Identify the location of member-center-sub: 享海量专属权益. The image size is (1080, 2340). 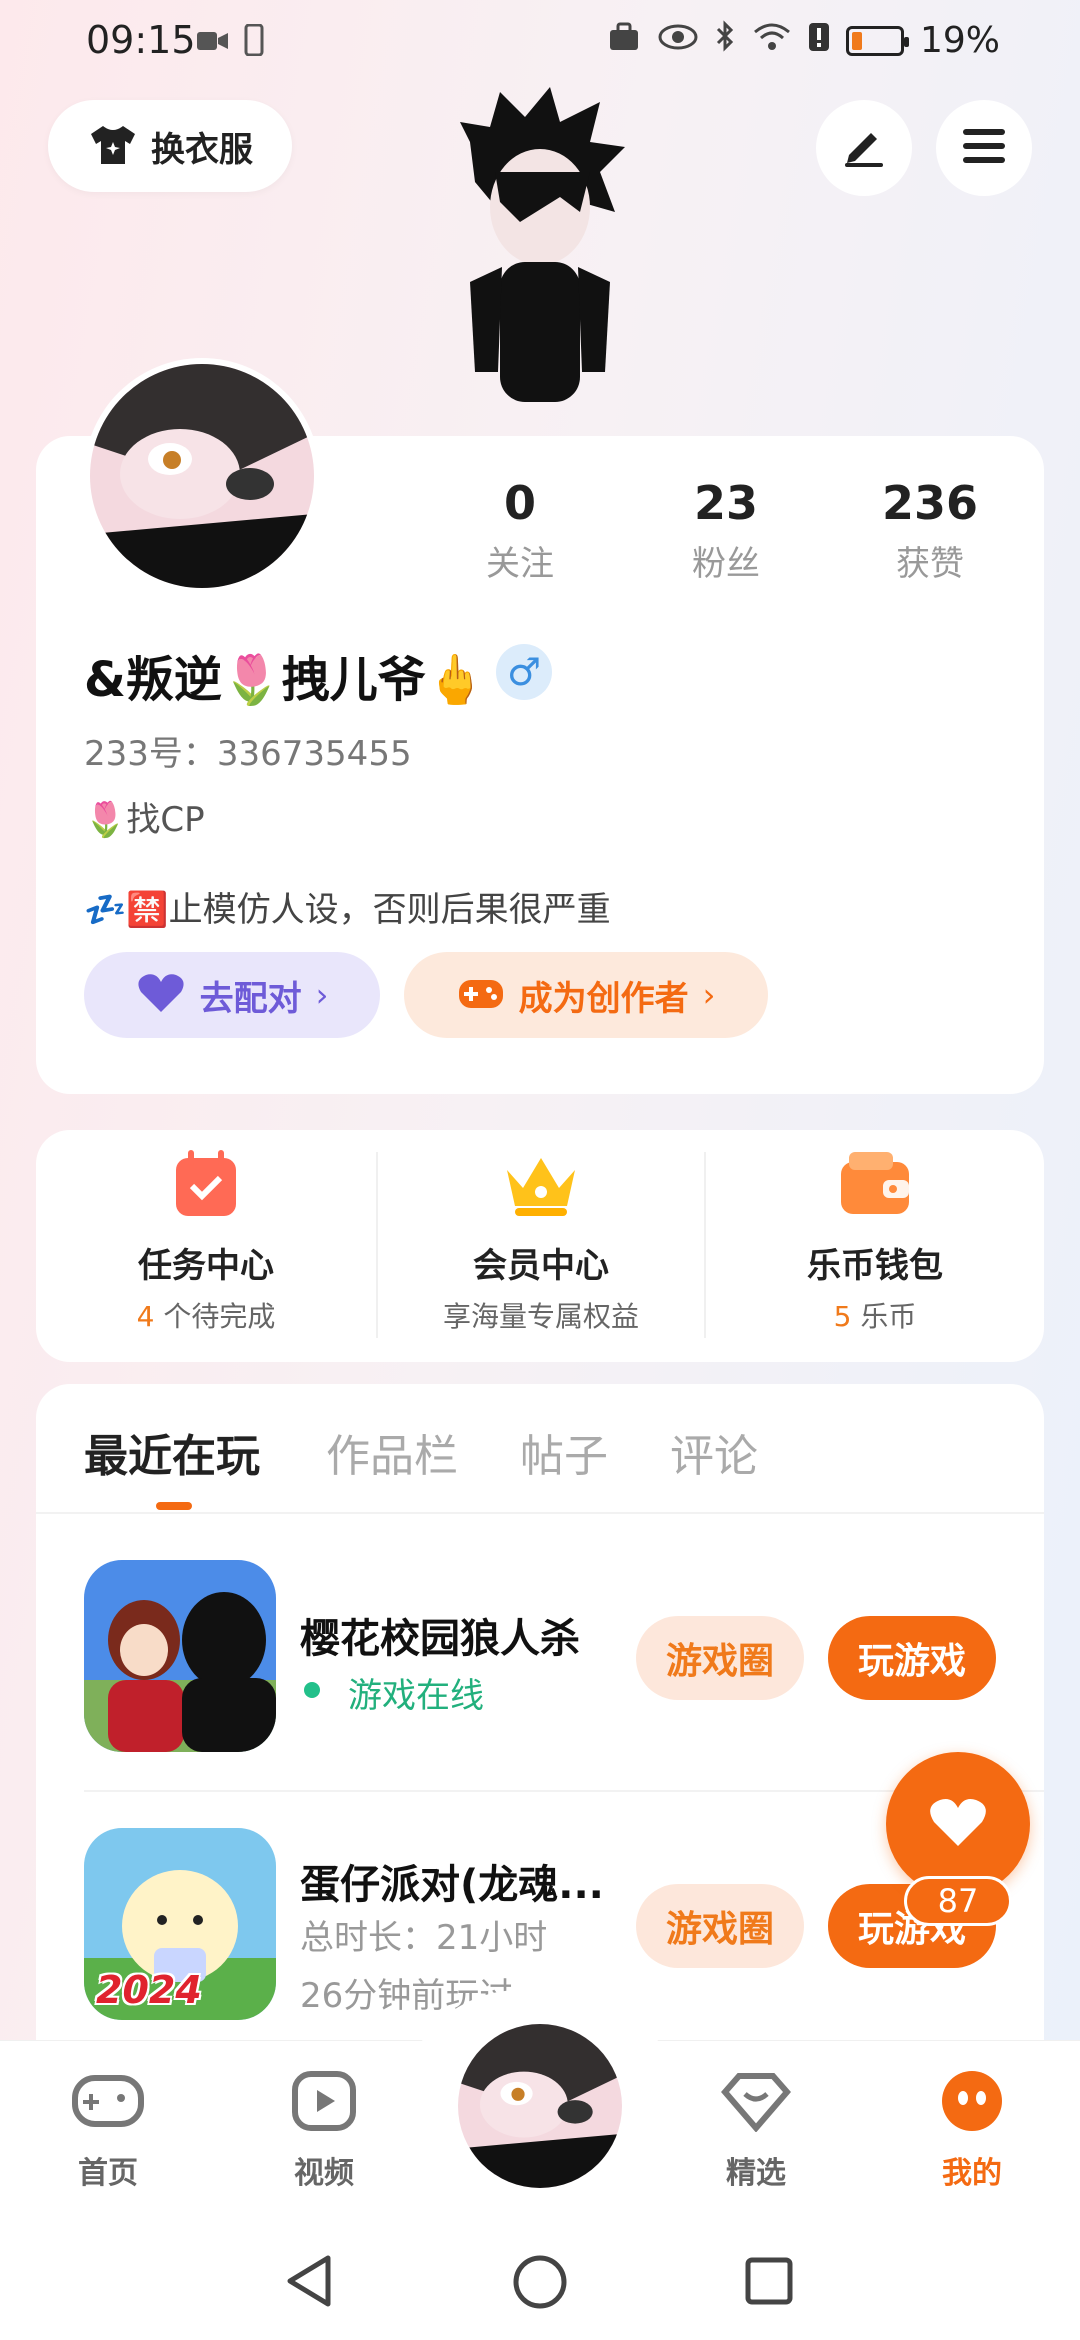
(540, 1316).